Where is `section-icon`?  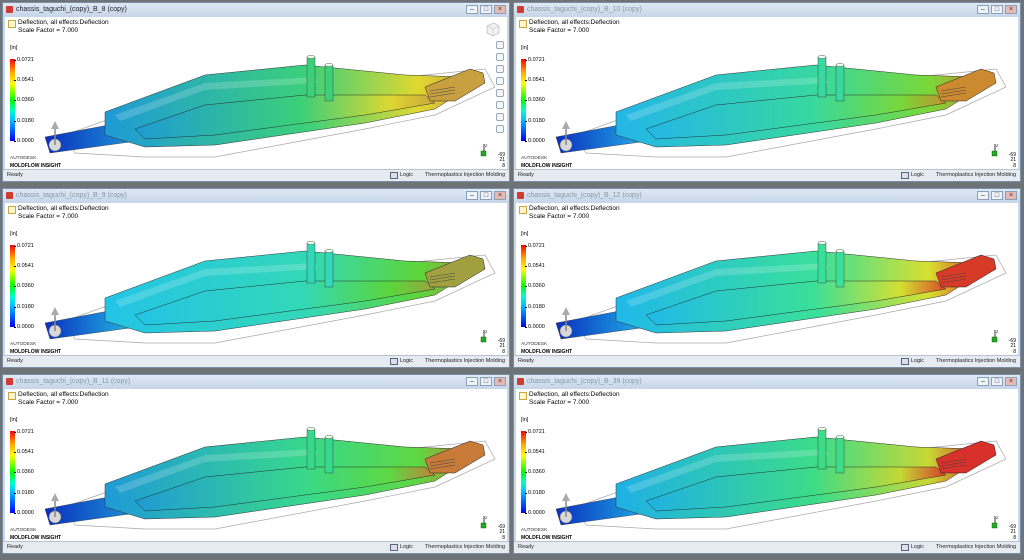 section-icon is located at coordinates (500, 105).